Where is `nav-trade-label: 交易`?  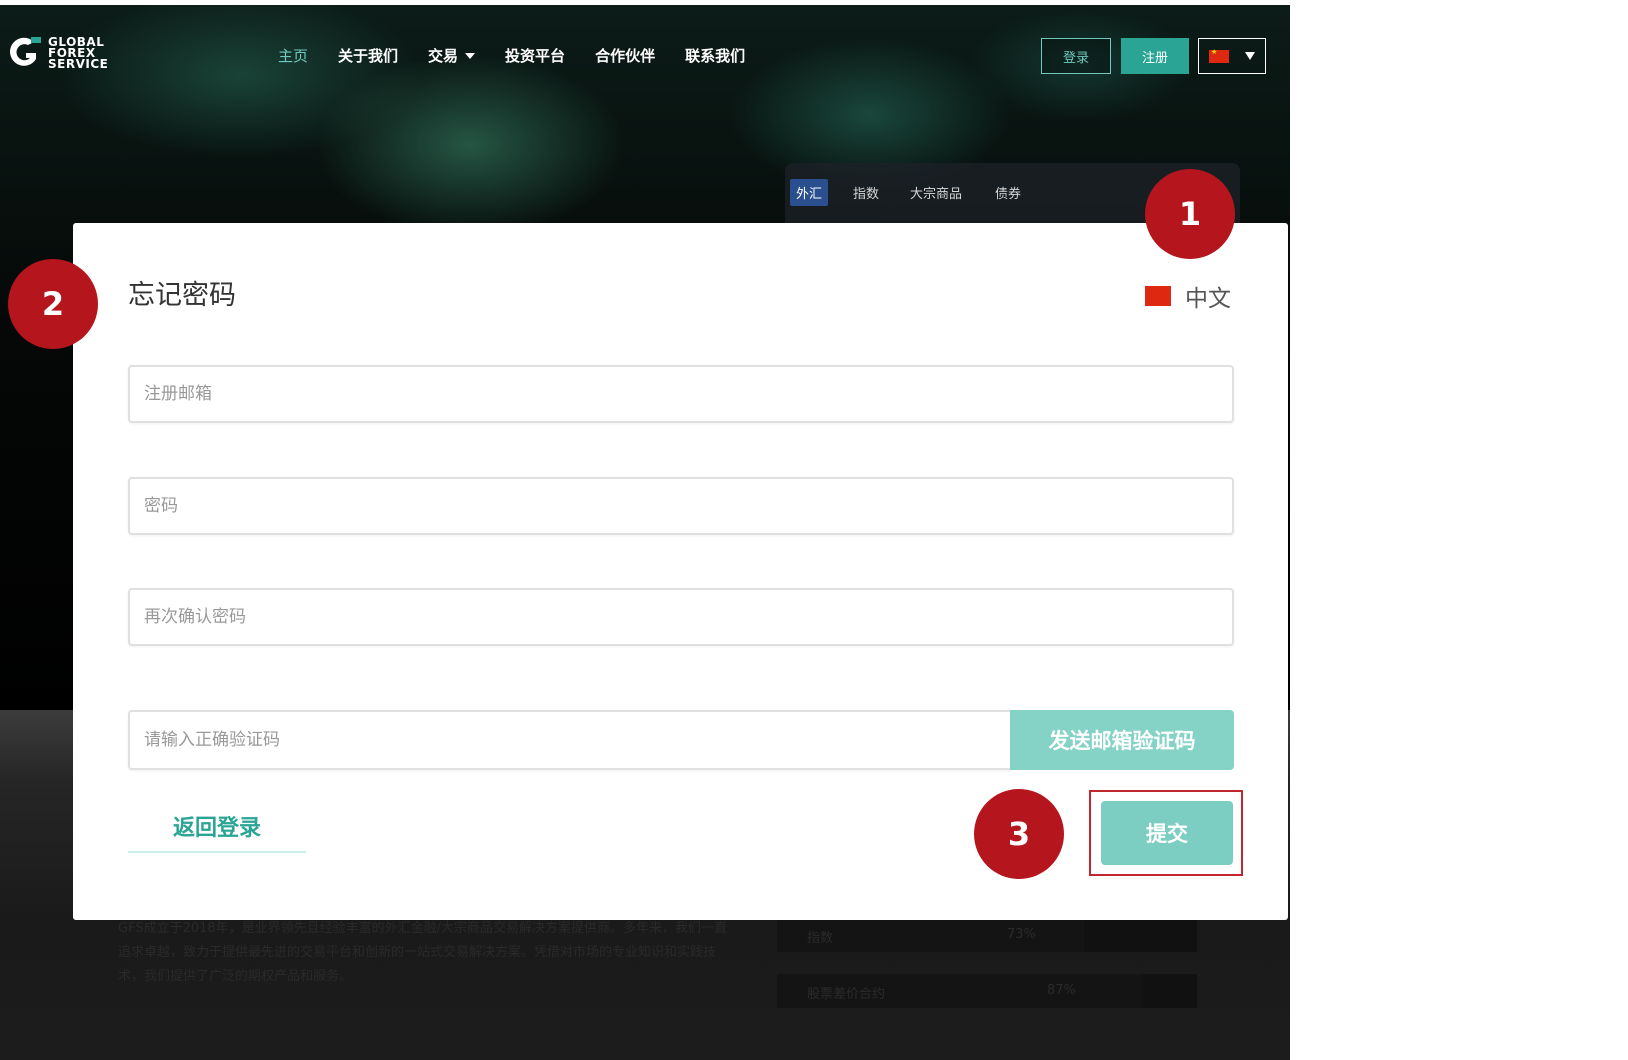
nav-trade-label: 交易 is located at coordinates (443, 56).